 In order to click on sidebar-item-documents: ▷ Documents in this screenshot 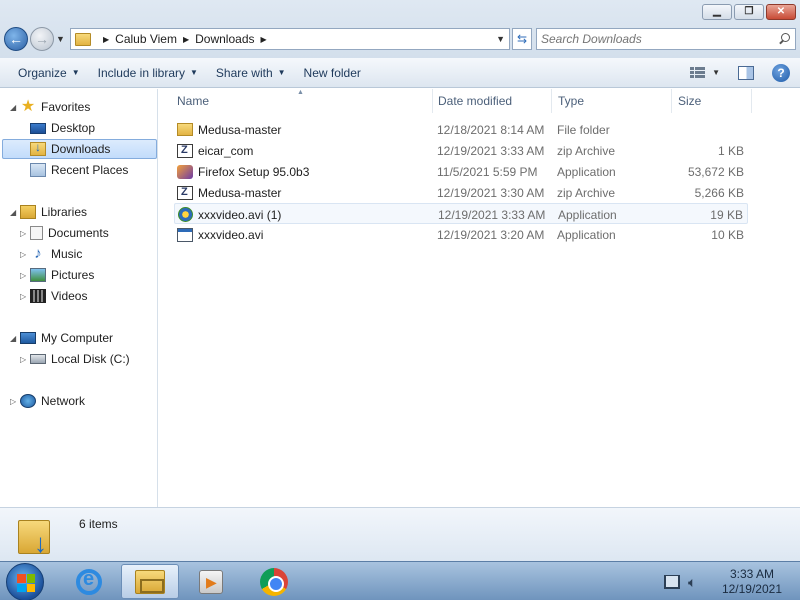, I will do `click(64, 233)`.